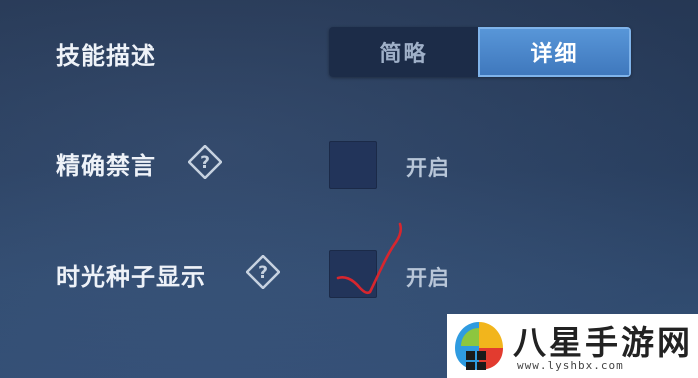 This screenshot has height=378, width=698. I want to click on skill-description-label: 技能描述, so click(106, 56).